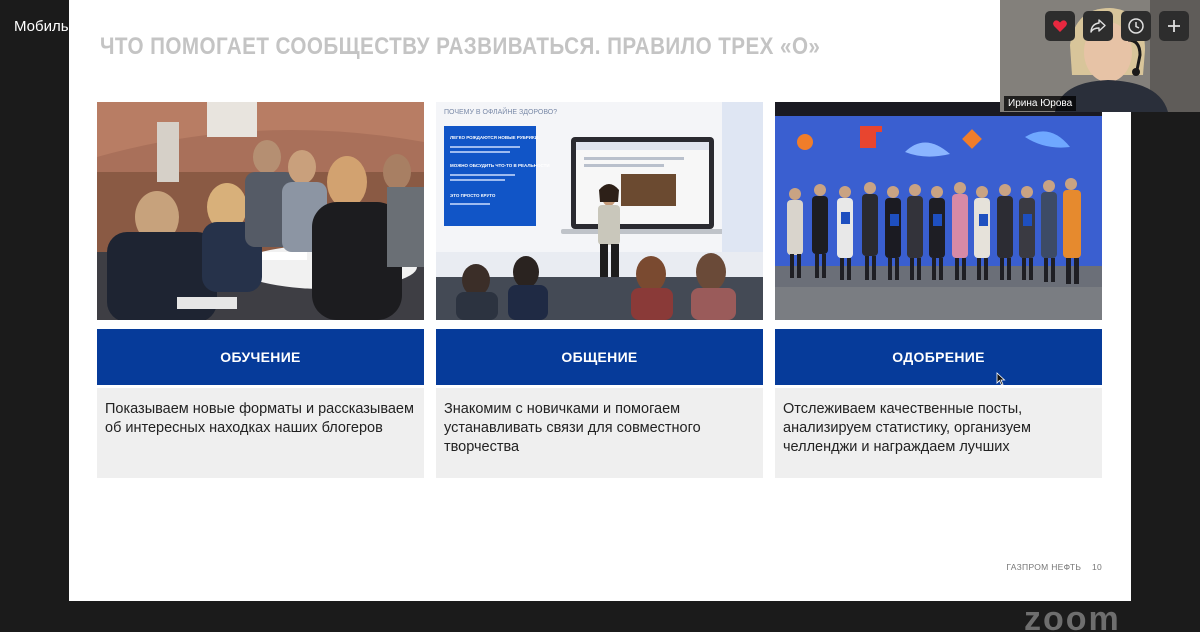 The height and width of the screenshot is (632, 1200). I want to click on participant-name: Ирина Юрова, so click(1040, 103).